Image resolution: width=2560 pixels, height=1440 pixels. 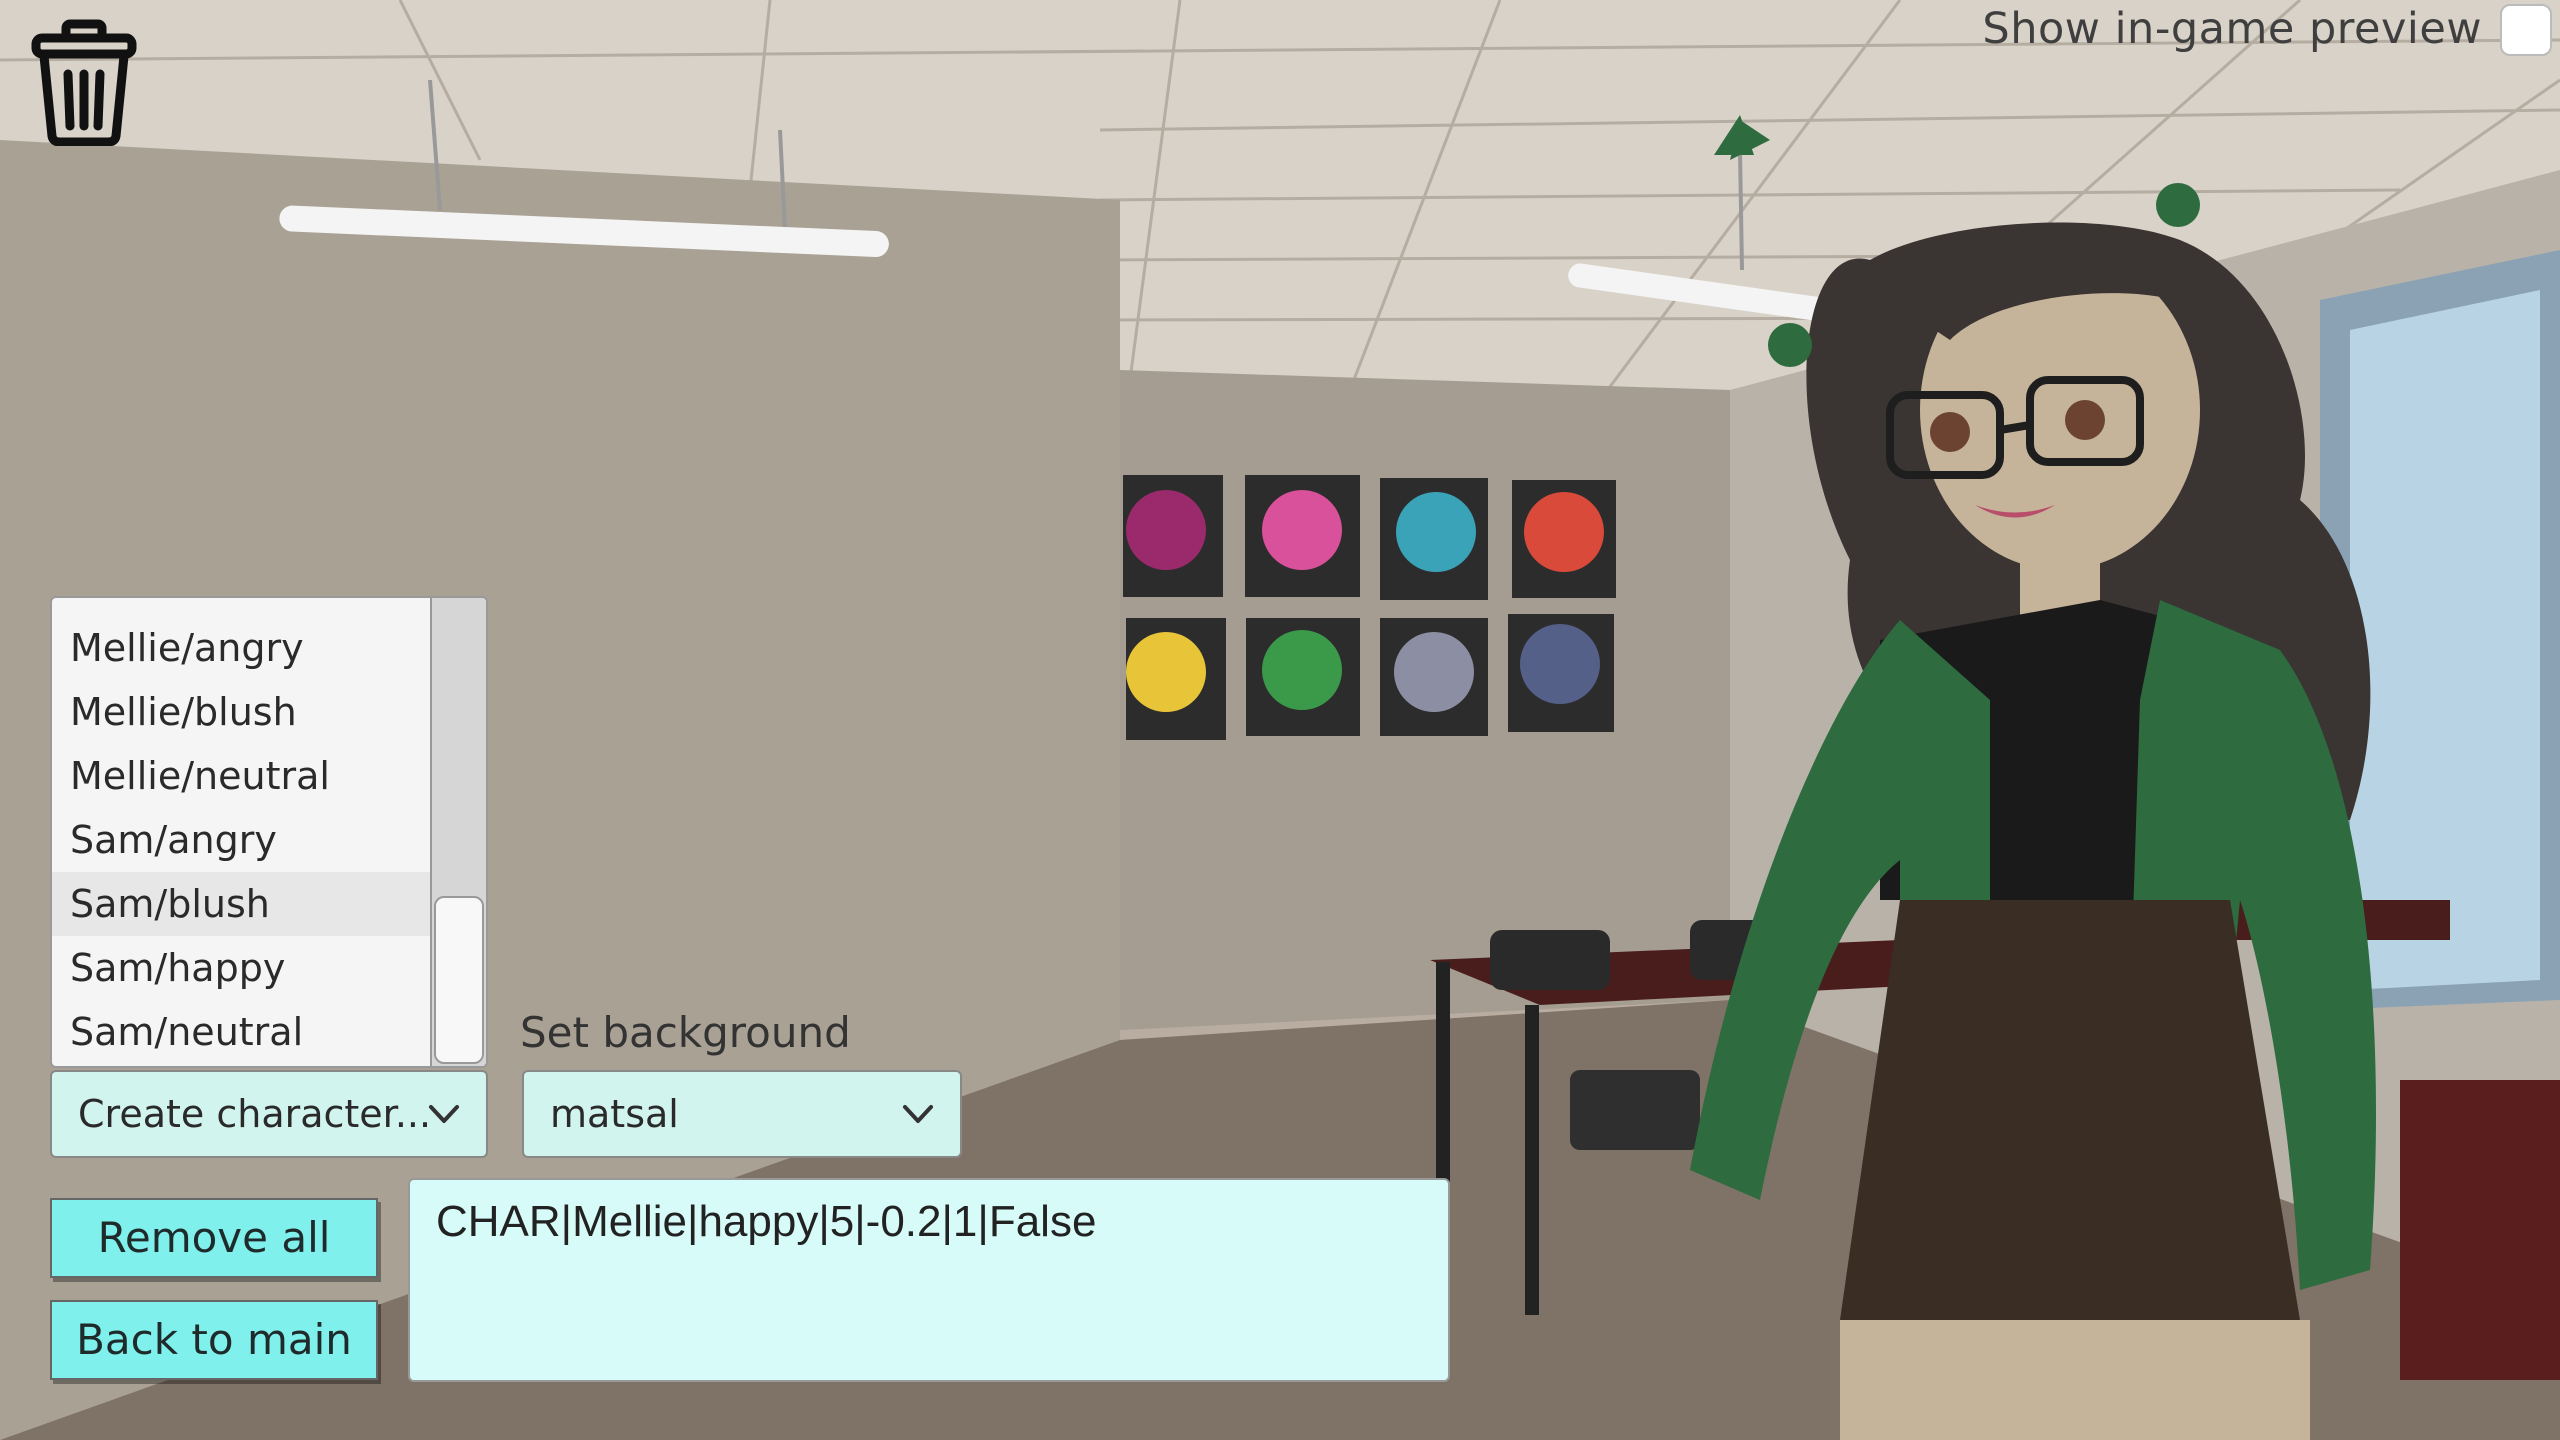 I want to click on list-item: Mellie/neutral, so click(x=242, y=776).